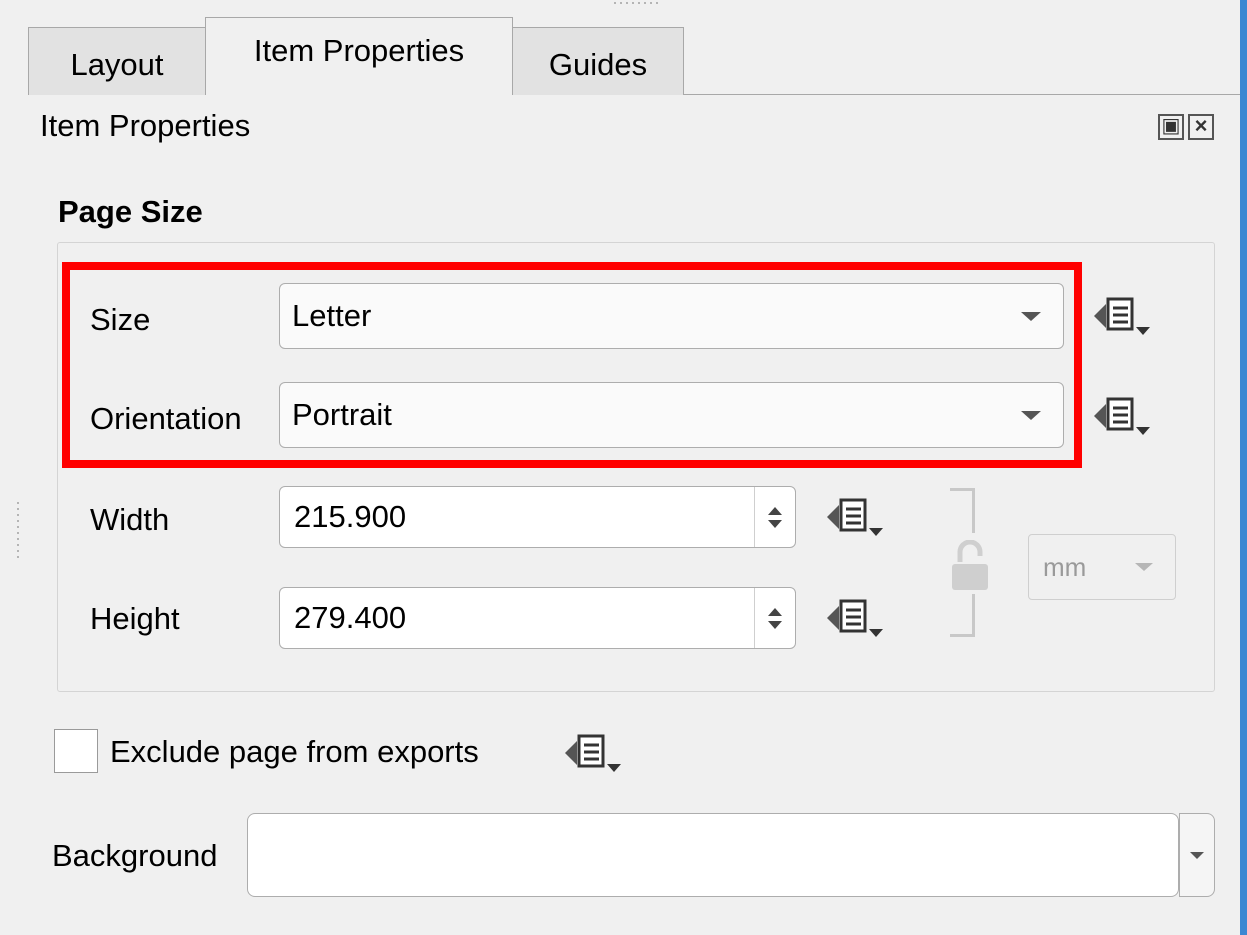  Describe the element at coordinates (1201, 127) in the screenshot. I see `close-icon: ×` at that location.